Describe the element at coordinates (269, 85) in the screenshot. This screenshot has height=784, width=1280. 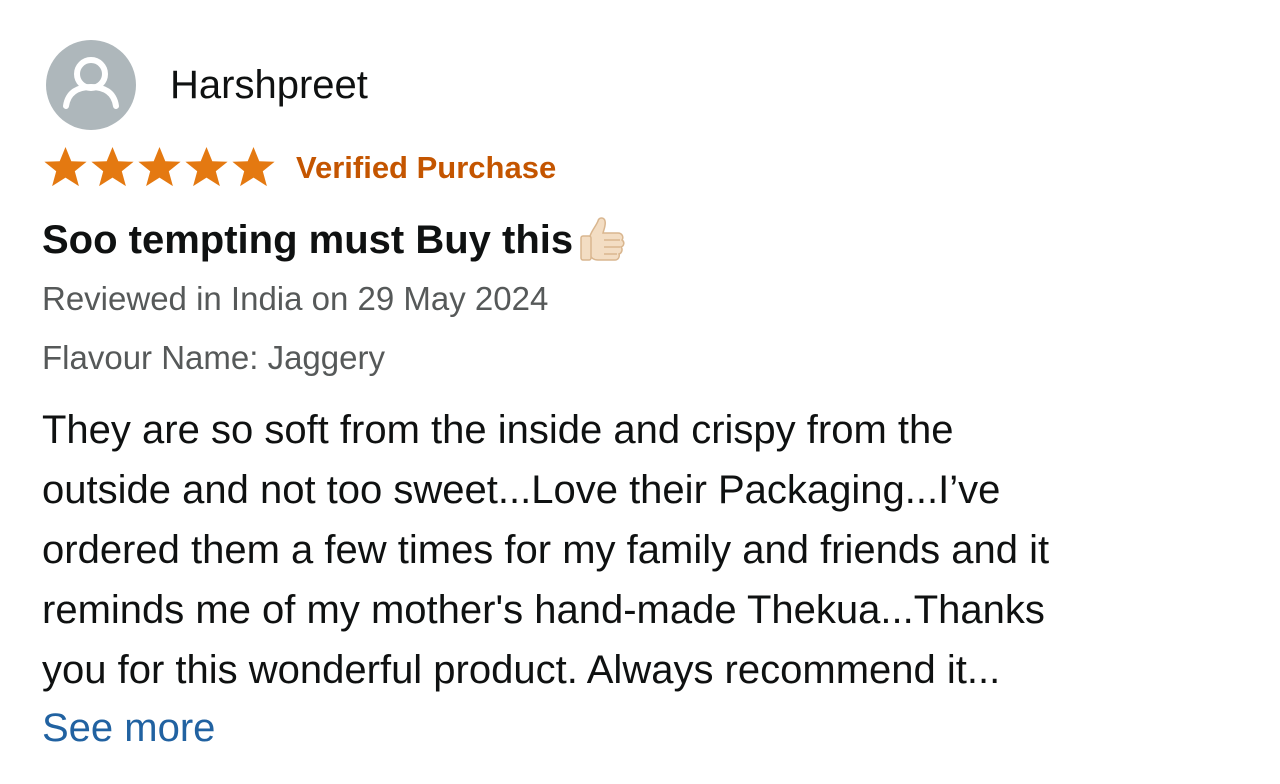
I see `reviewer-name: Harshpreet` at that location.